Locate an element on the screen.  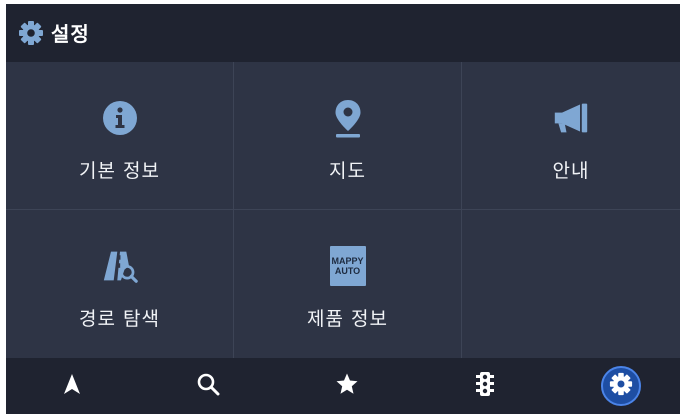
nav-button-navigation is located at coordinates (72, 386).